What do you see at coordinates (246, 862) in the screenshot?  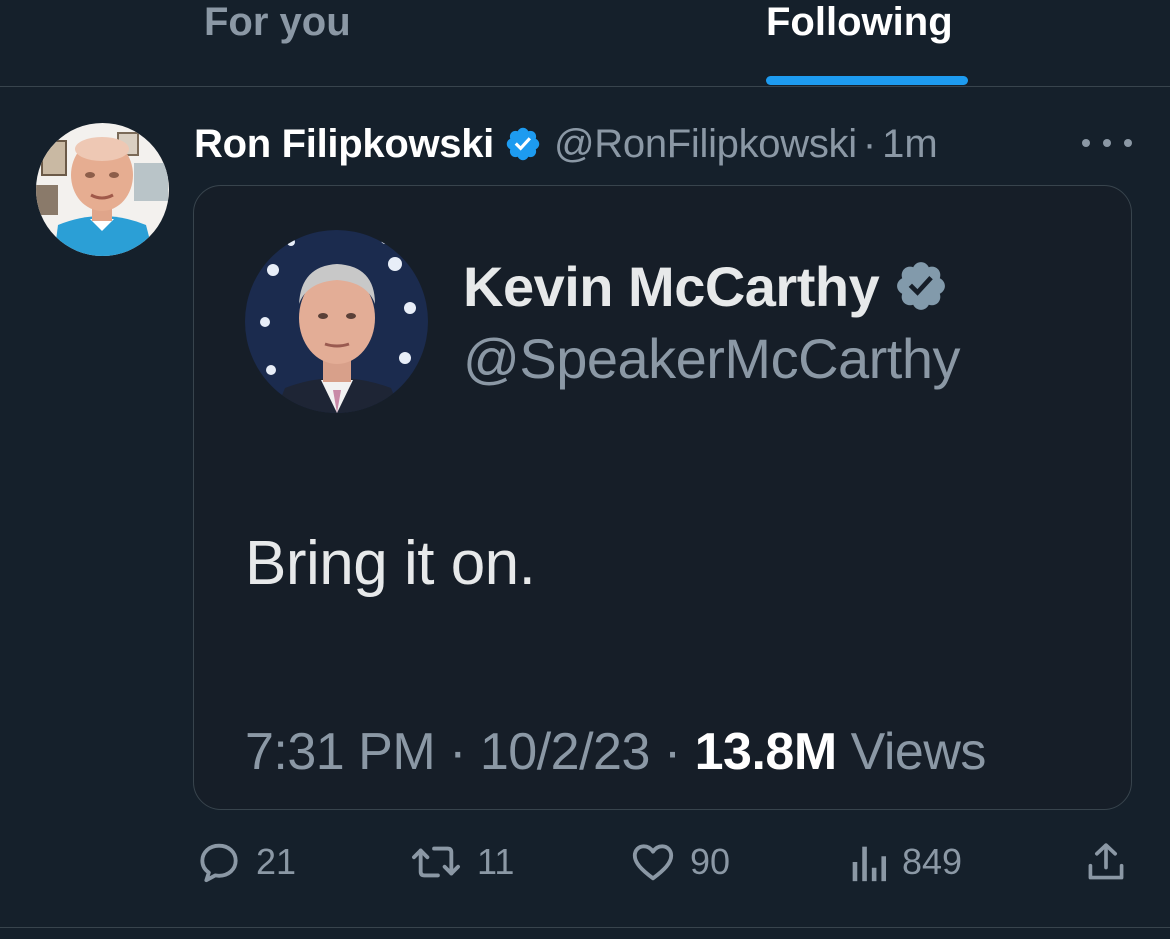 I see `reply-button: 21` at bounding box center [246, 862].